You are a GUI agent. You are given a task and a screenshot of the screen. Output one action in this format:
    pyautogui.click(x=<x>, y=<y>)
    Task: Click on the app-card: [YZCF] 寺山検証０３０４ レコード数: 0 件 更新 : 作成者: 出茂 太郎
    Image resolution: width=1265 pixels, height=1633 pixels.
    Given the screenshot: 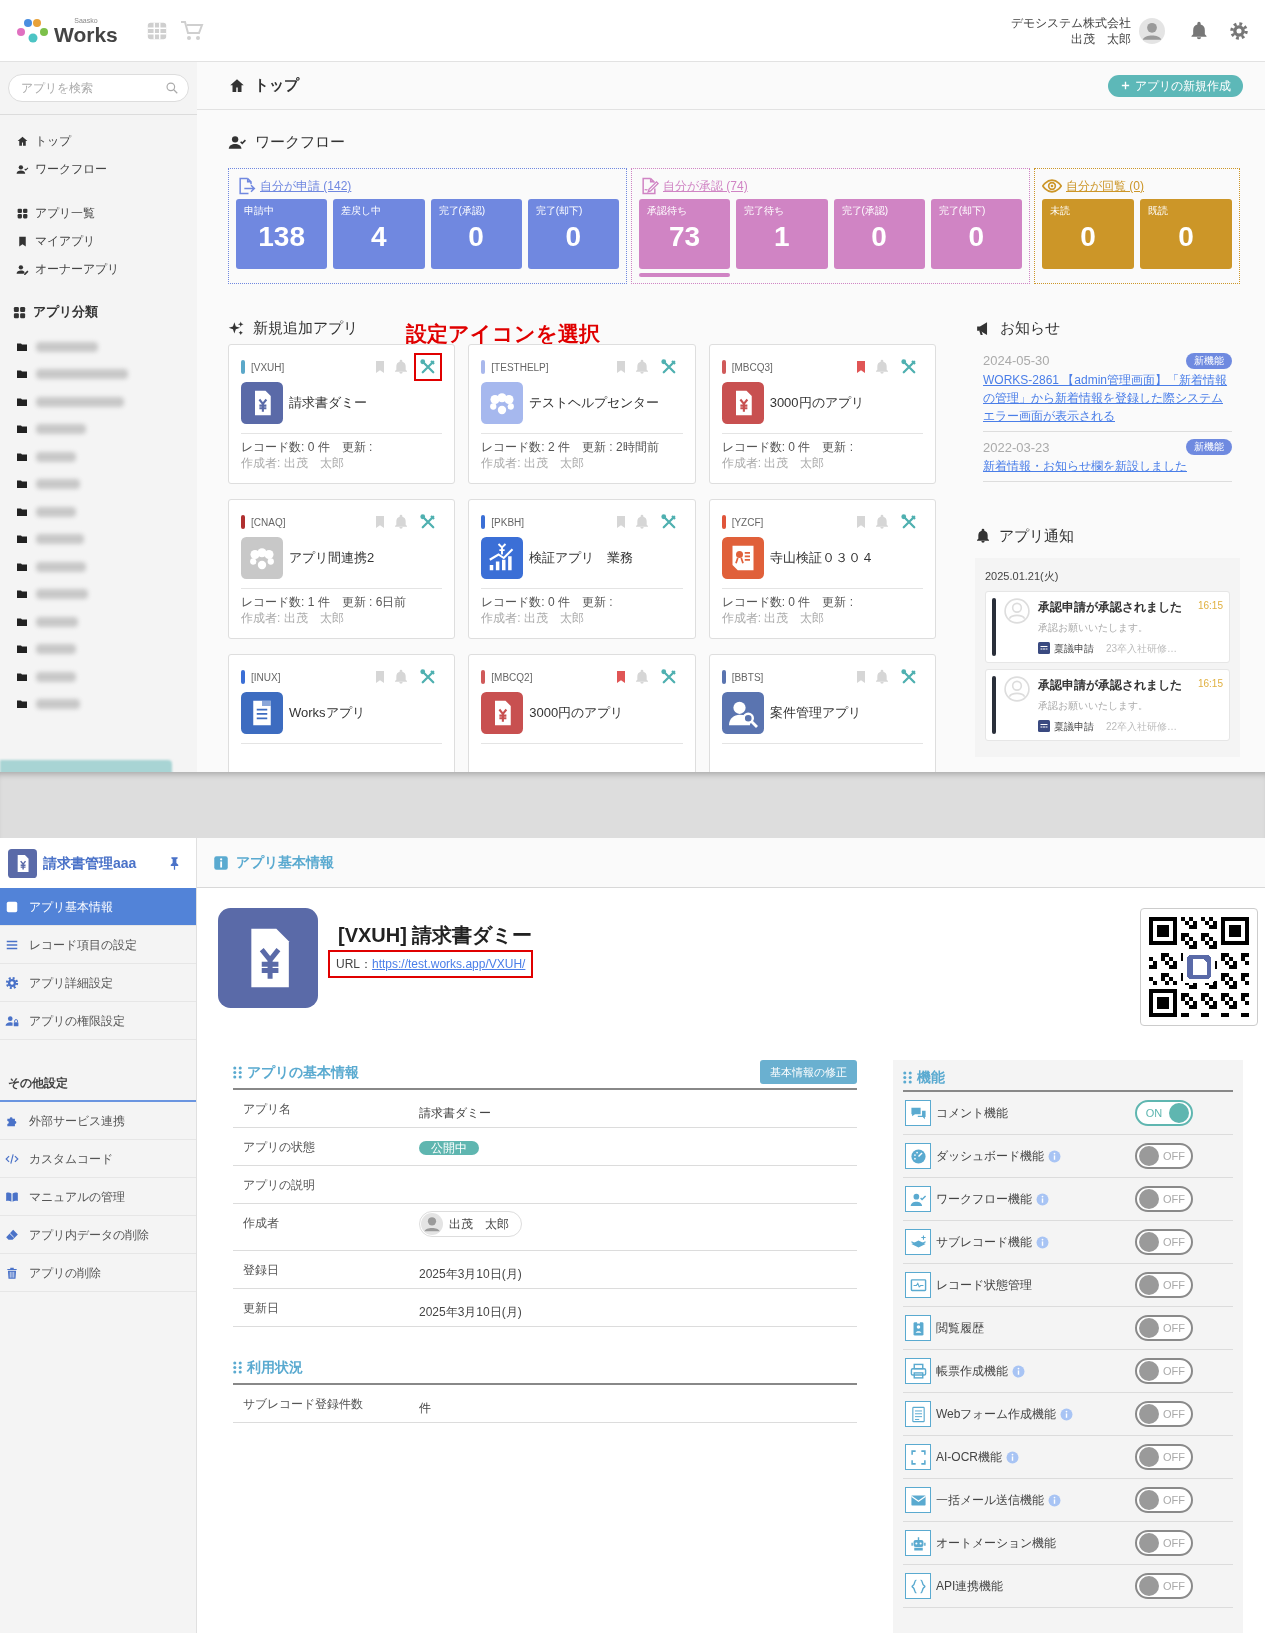 What is the action you would take?
    pyautogui.click(x=822, y=569)
    